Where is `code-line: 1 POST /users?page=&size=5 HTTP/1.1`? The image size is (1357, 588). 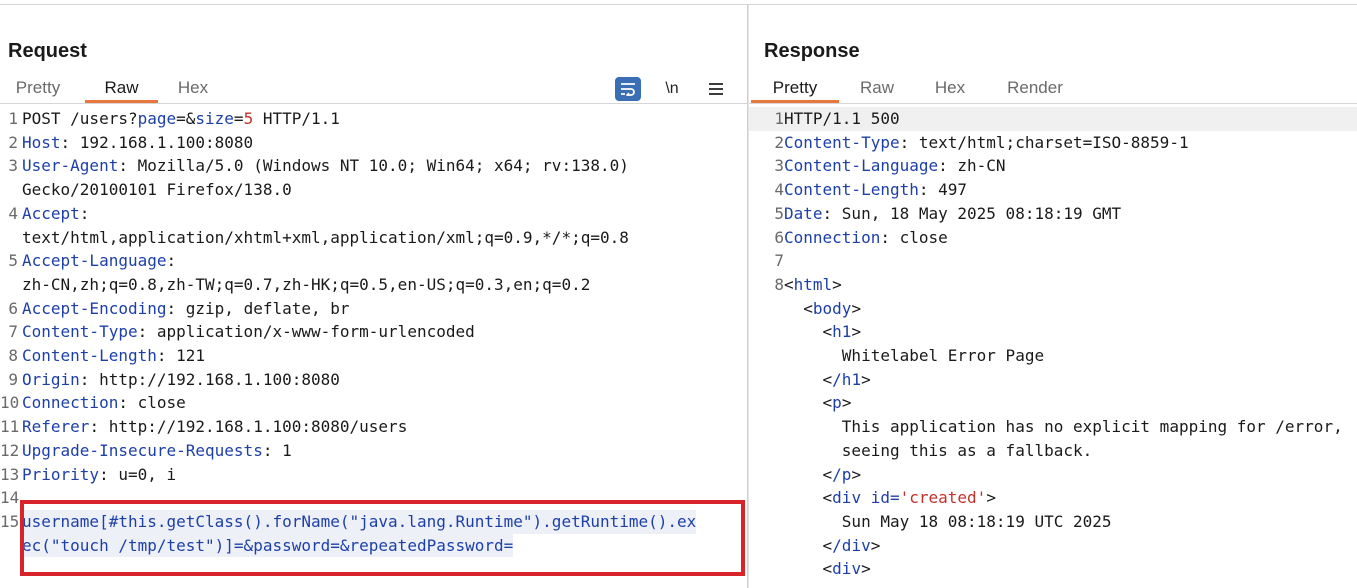
code-line: 1 POST /users?page=&size=5 HTTP/1.1 is located at coordinates (174, 118).